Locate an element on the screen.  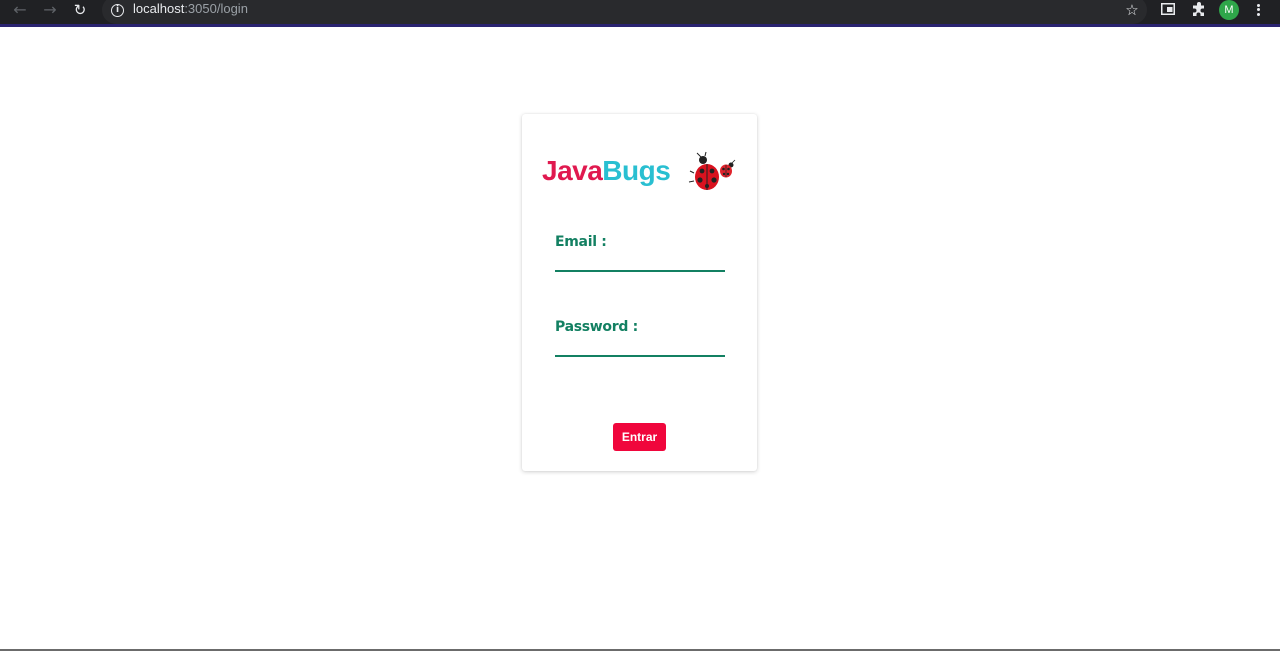
url-text: localhost:3050/login is located at coordinates (190, 8).